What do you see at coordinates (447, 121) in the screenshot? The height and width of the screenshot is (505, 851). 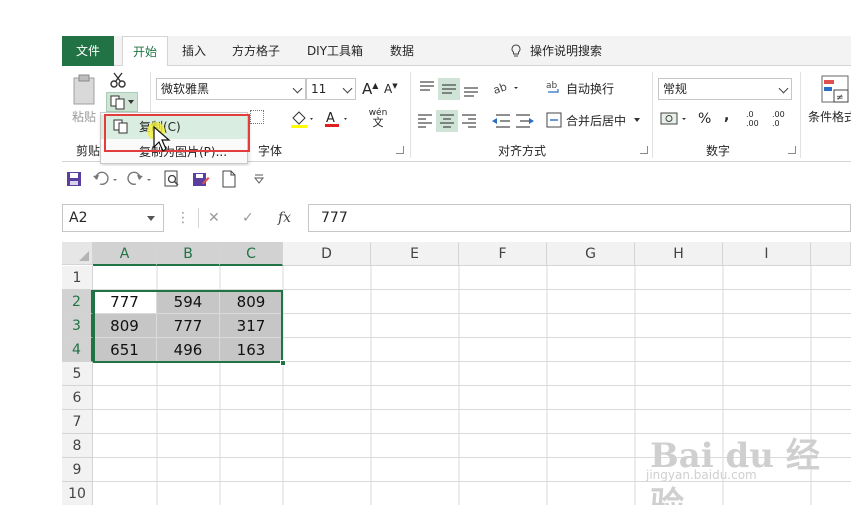 I see `horizontal-align-icons` at bounding box center [447, 121].